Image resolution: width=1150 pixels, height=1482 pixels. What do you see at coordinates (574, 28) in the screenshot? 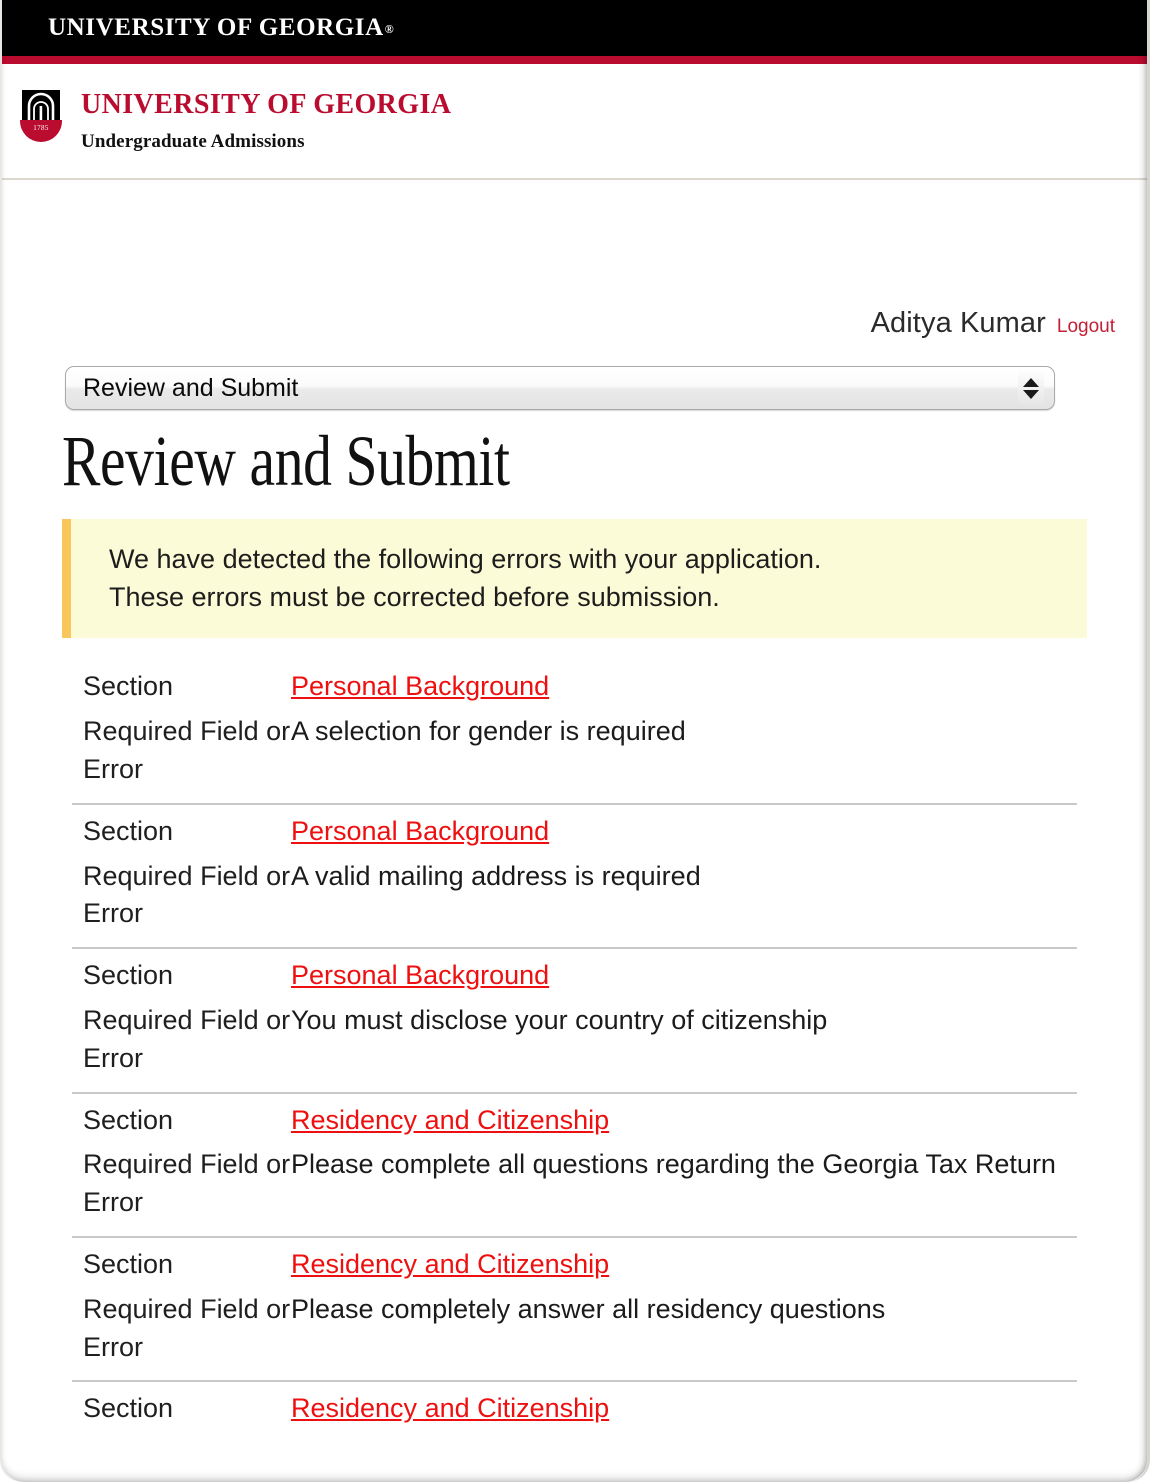
I see `uga-global-header: UNIVERSITY OF GEORGIA®` at bounding box center [574, 28].